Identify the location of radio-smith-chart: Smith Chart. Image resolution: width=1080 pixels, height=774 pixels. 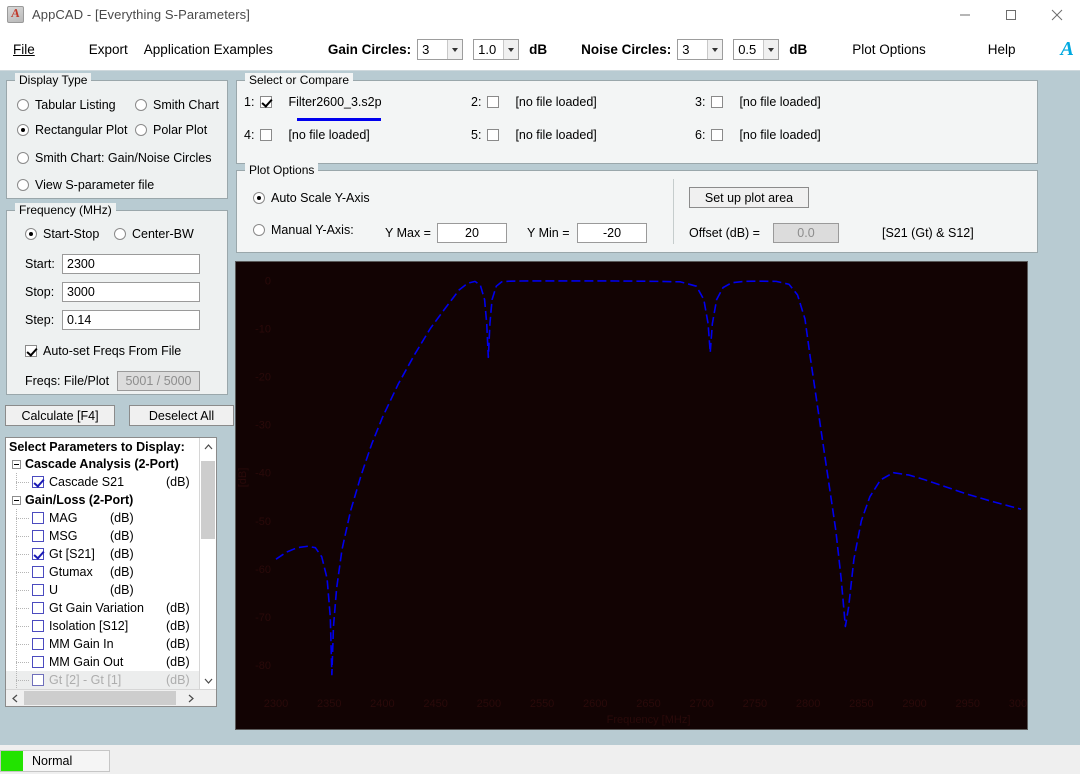
(177, 105).